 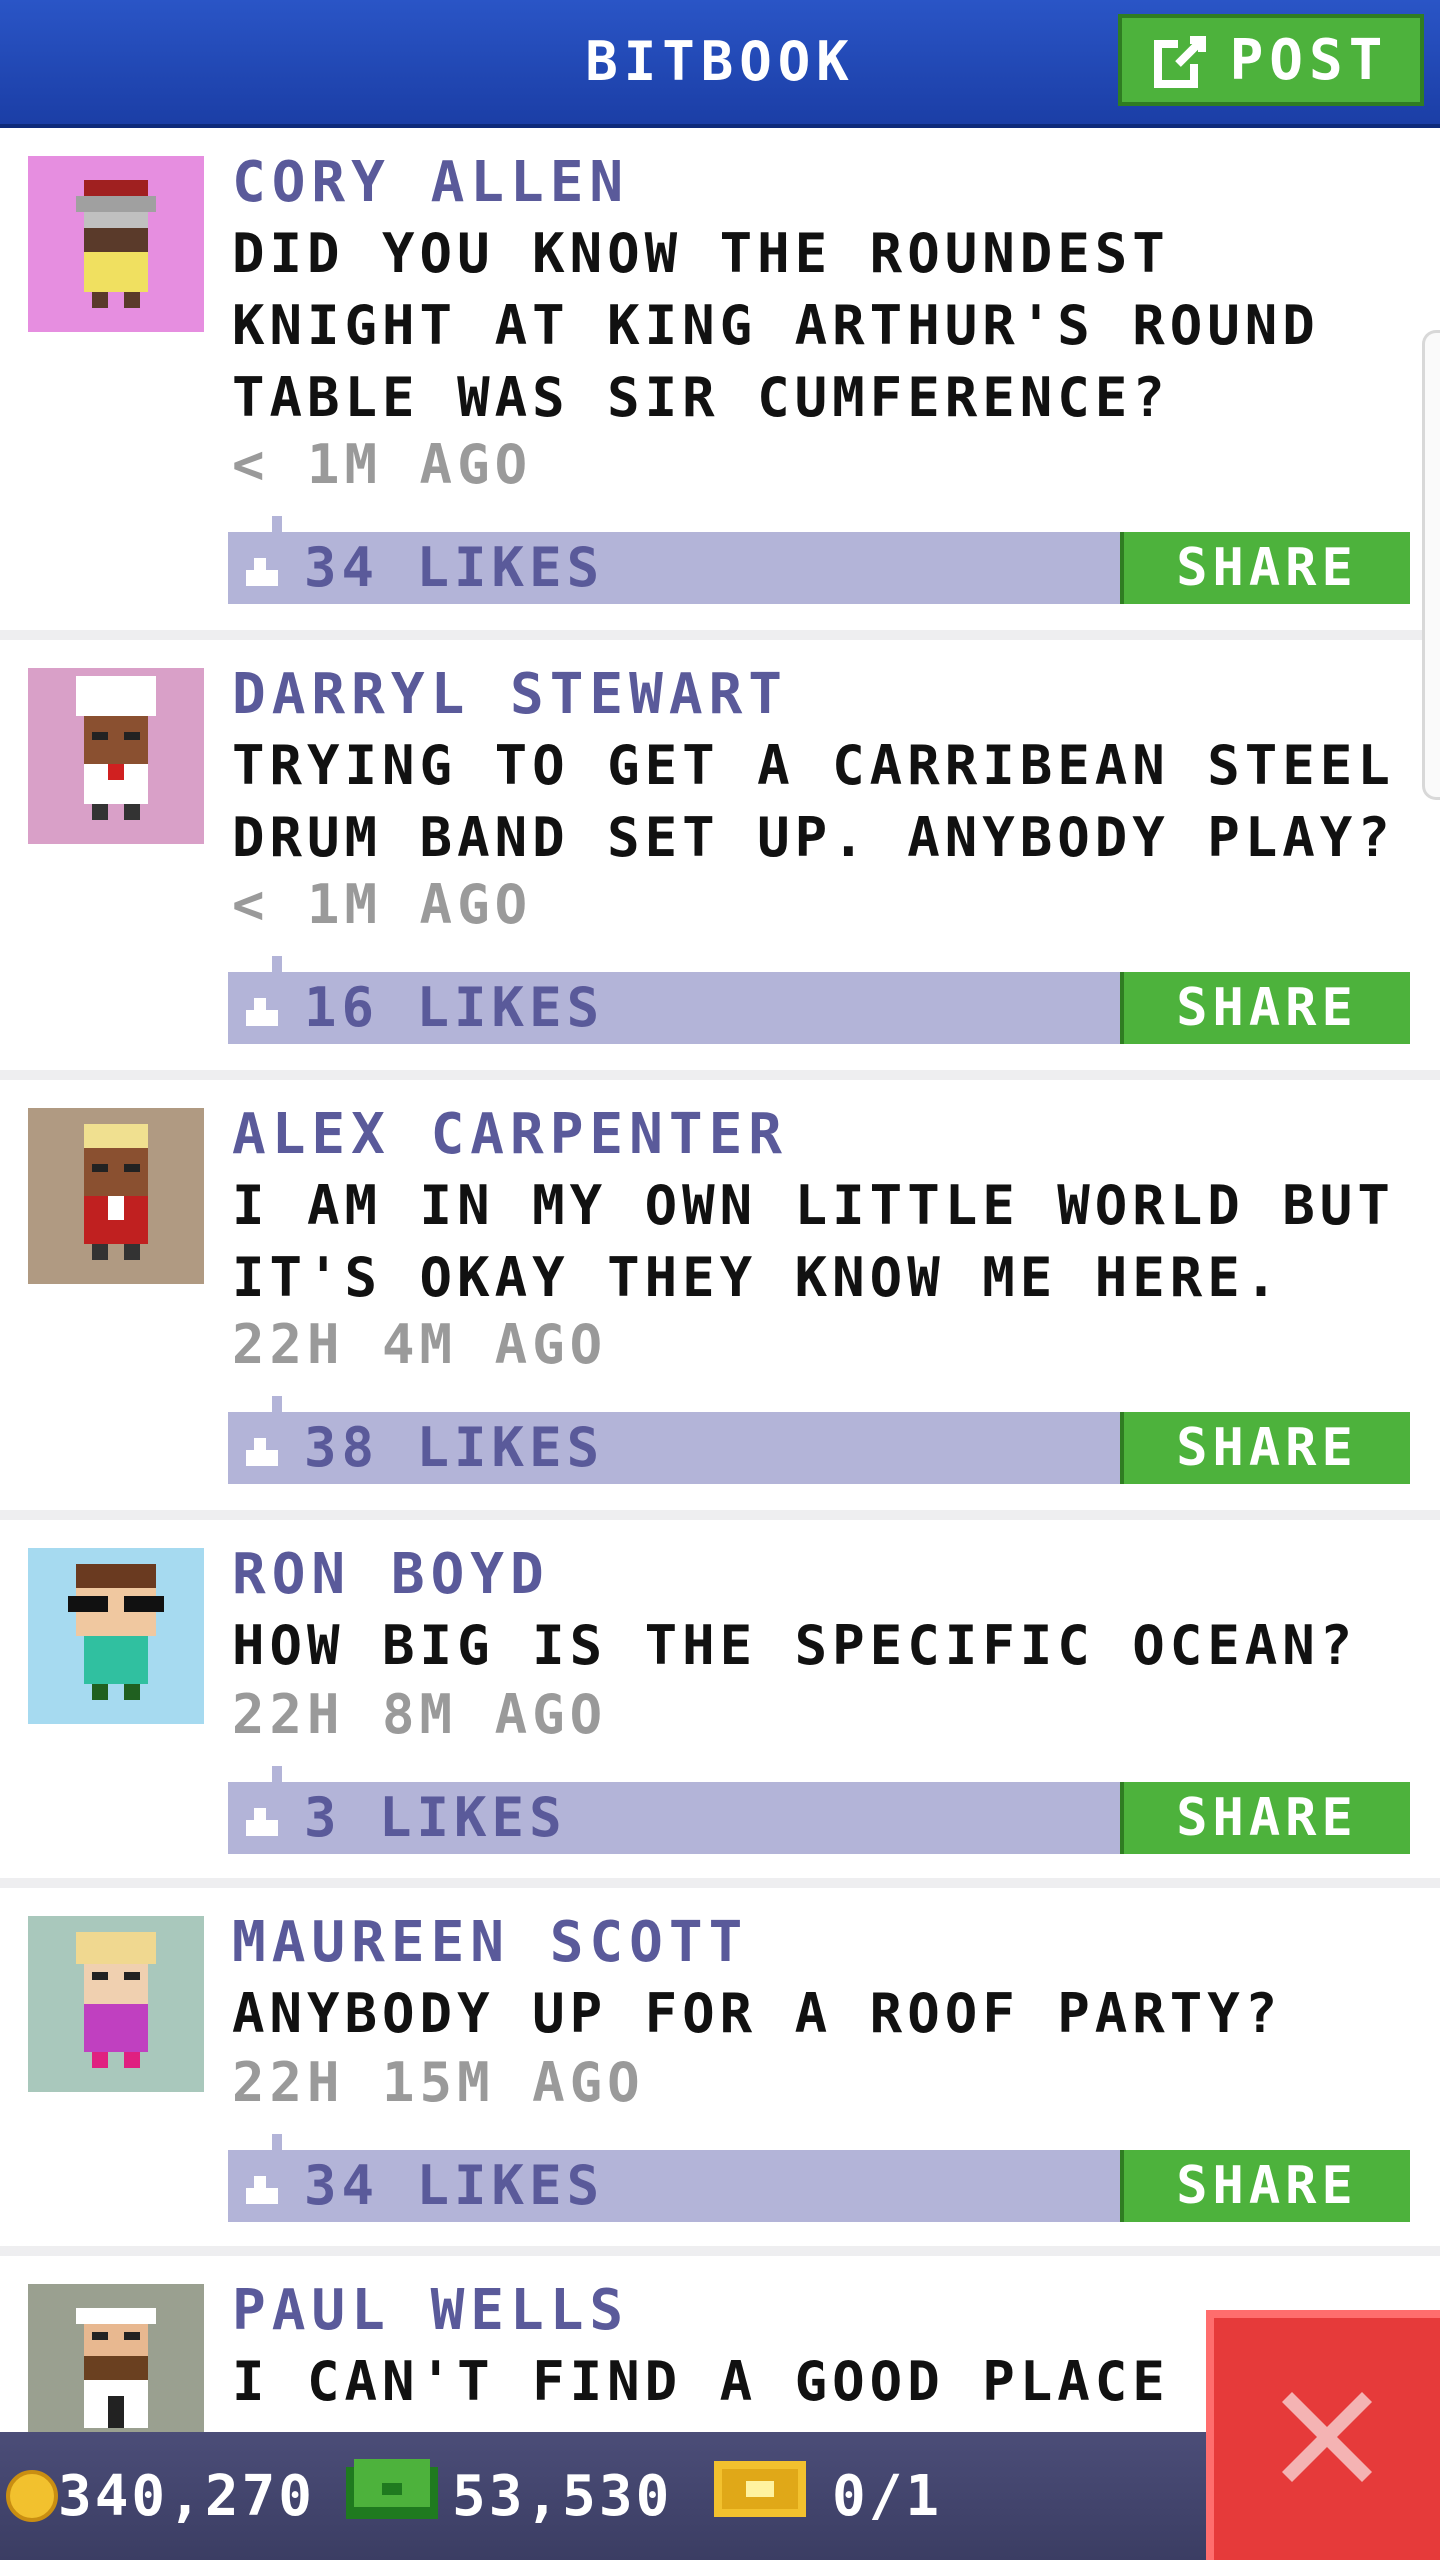 I want to click on post-author: MAUREEN SCOTT, so click(x=822, y=1943).